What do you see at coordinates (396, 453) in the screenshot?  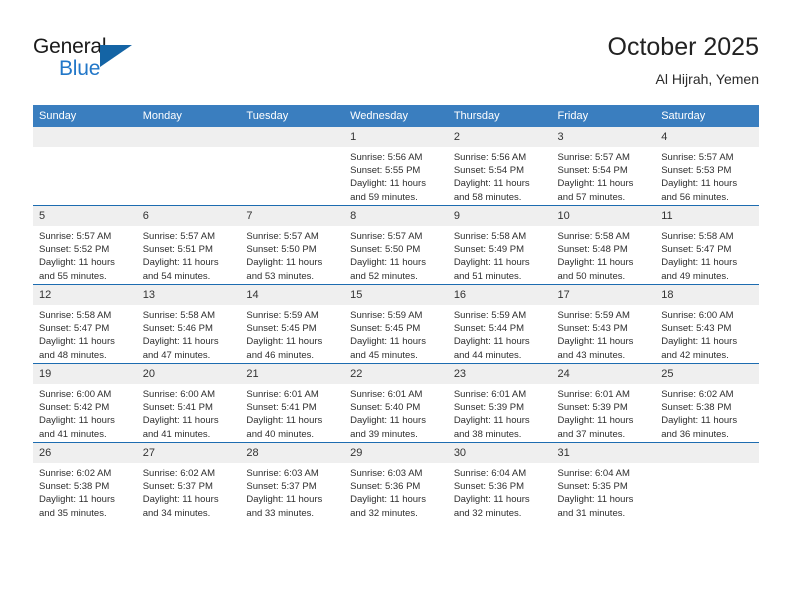 I see `day-number: 29` at bounding box center [396, 453].